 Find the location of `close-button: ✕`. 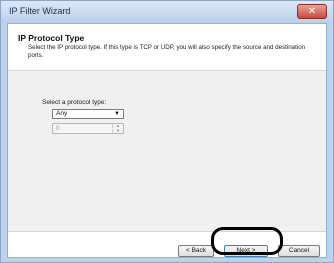

close-button: ✕ is located at coordinates (312, 11).